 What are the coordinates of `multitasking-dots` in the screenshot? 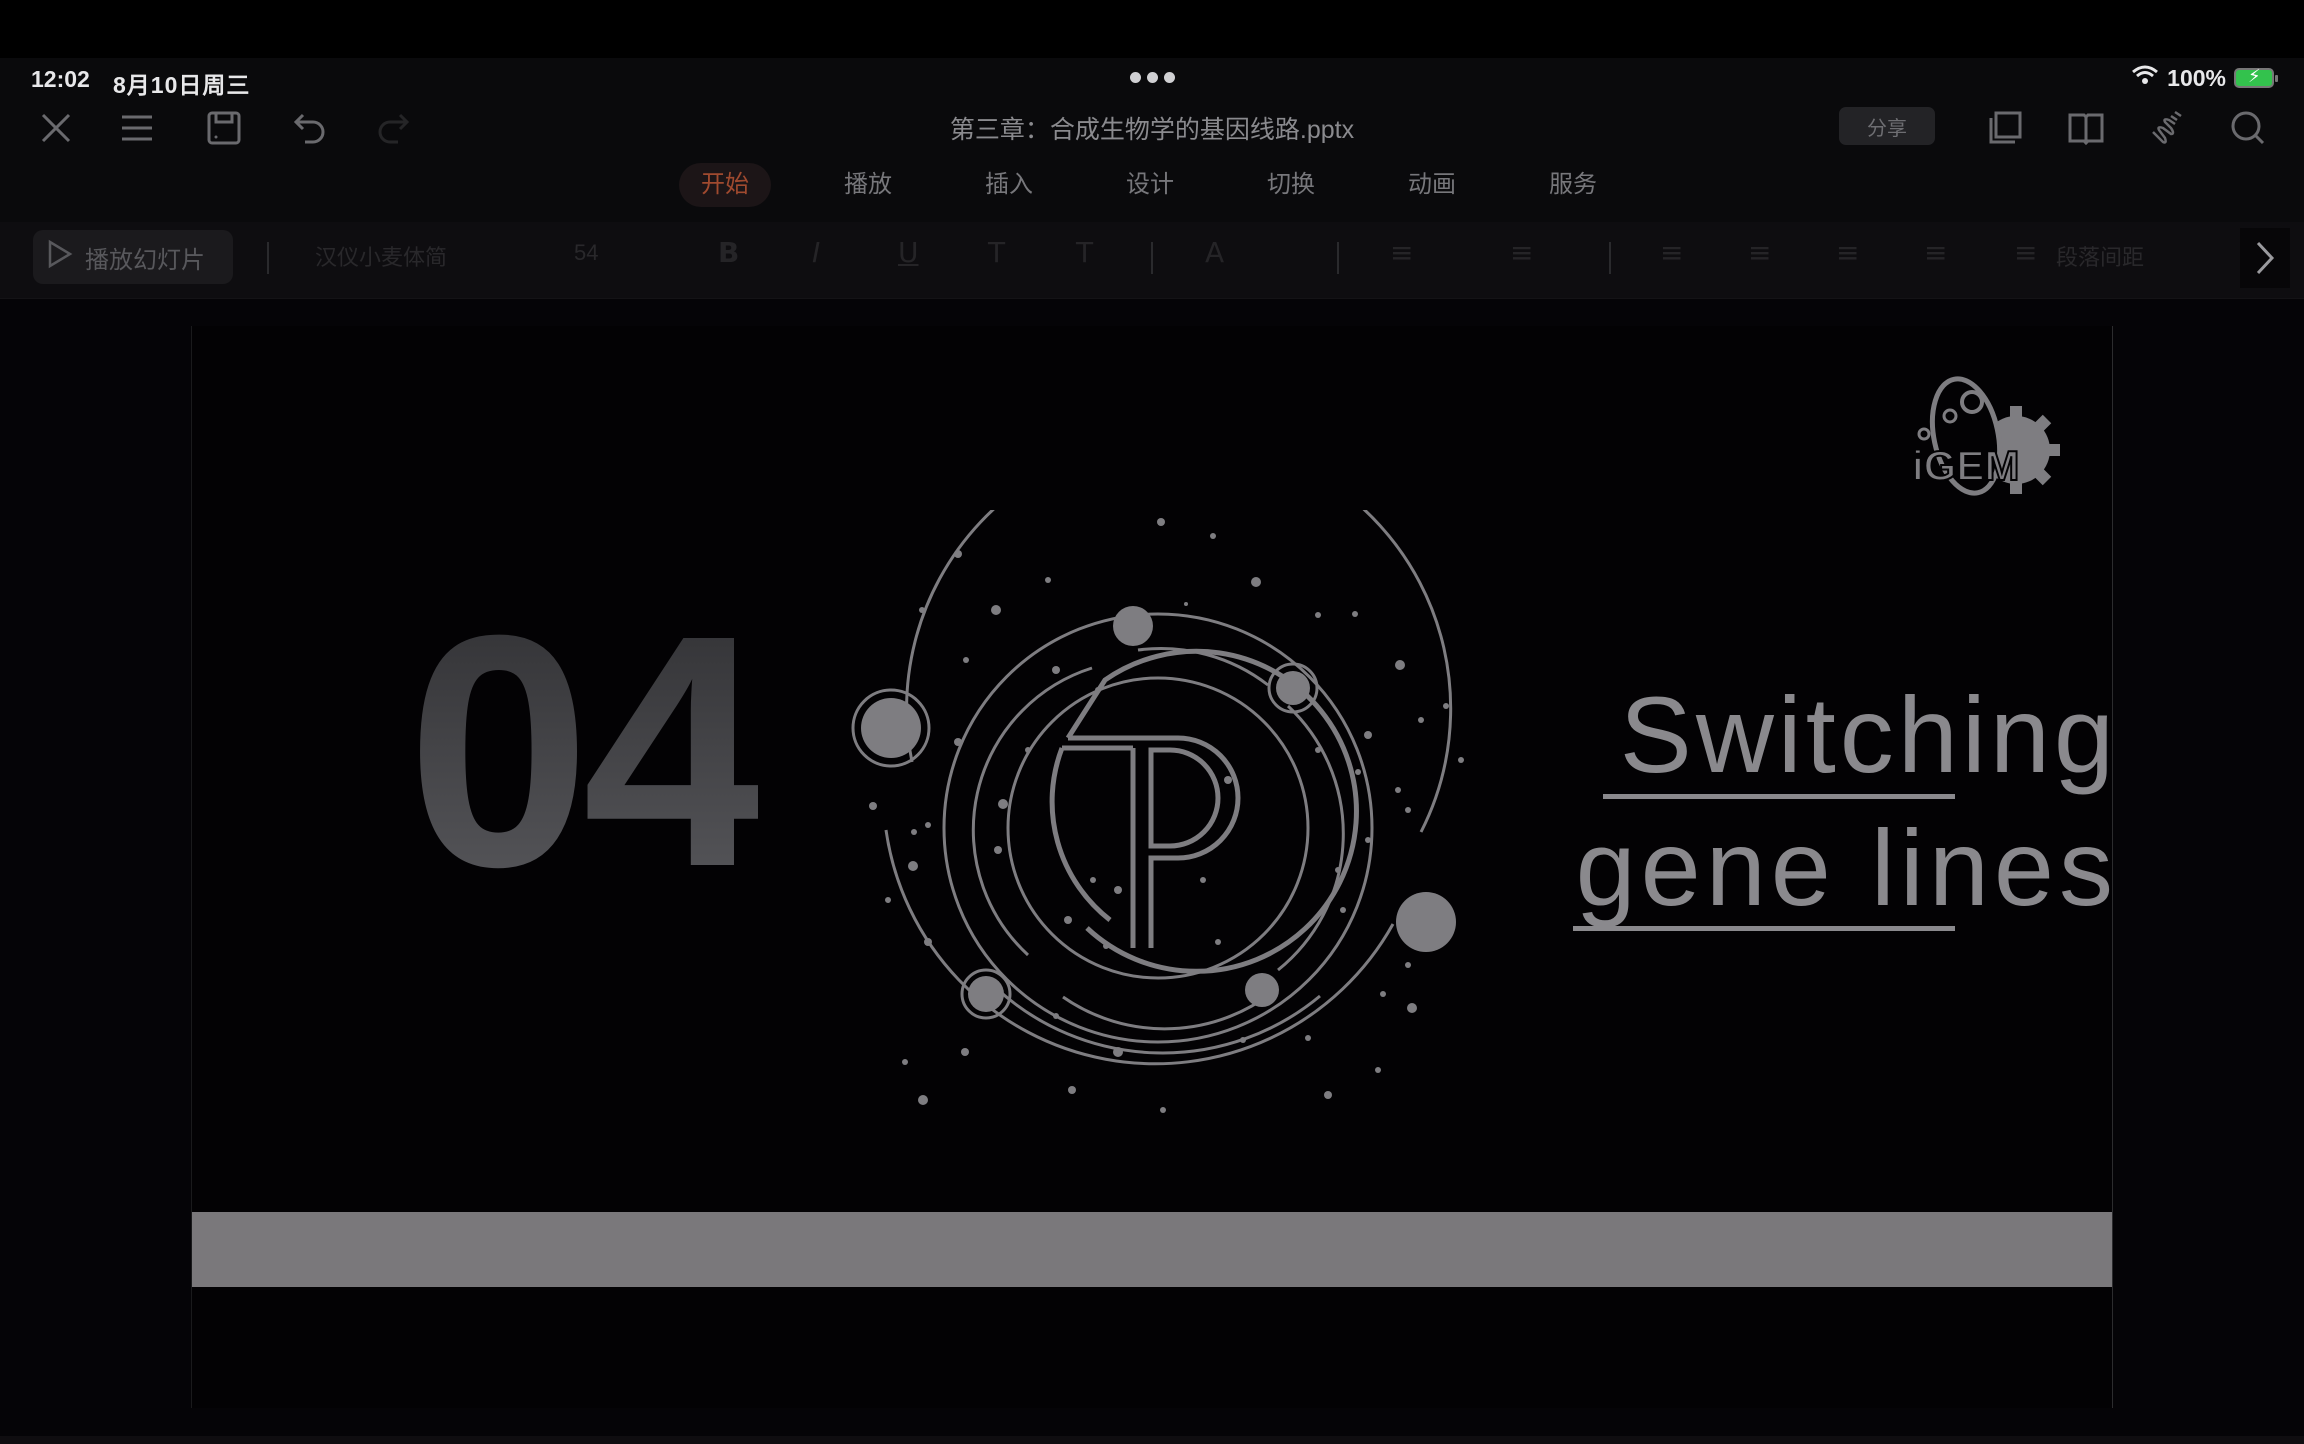 It's located at (1152, 77).